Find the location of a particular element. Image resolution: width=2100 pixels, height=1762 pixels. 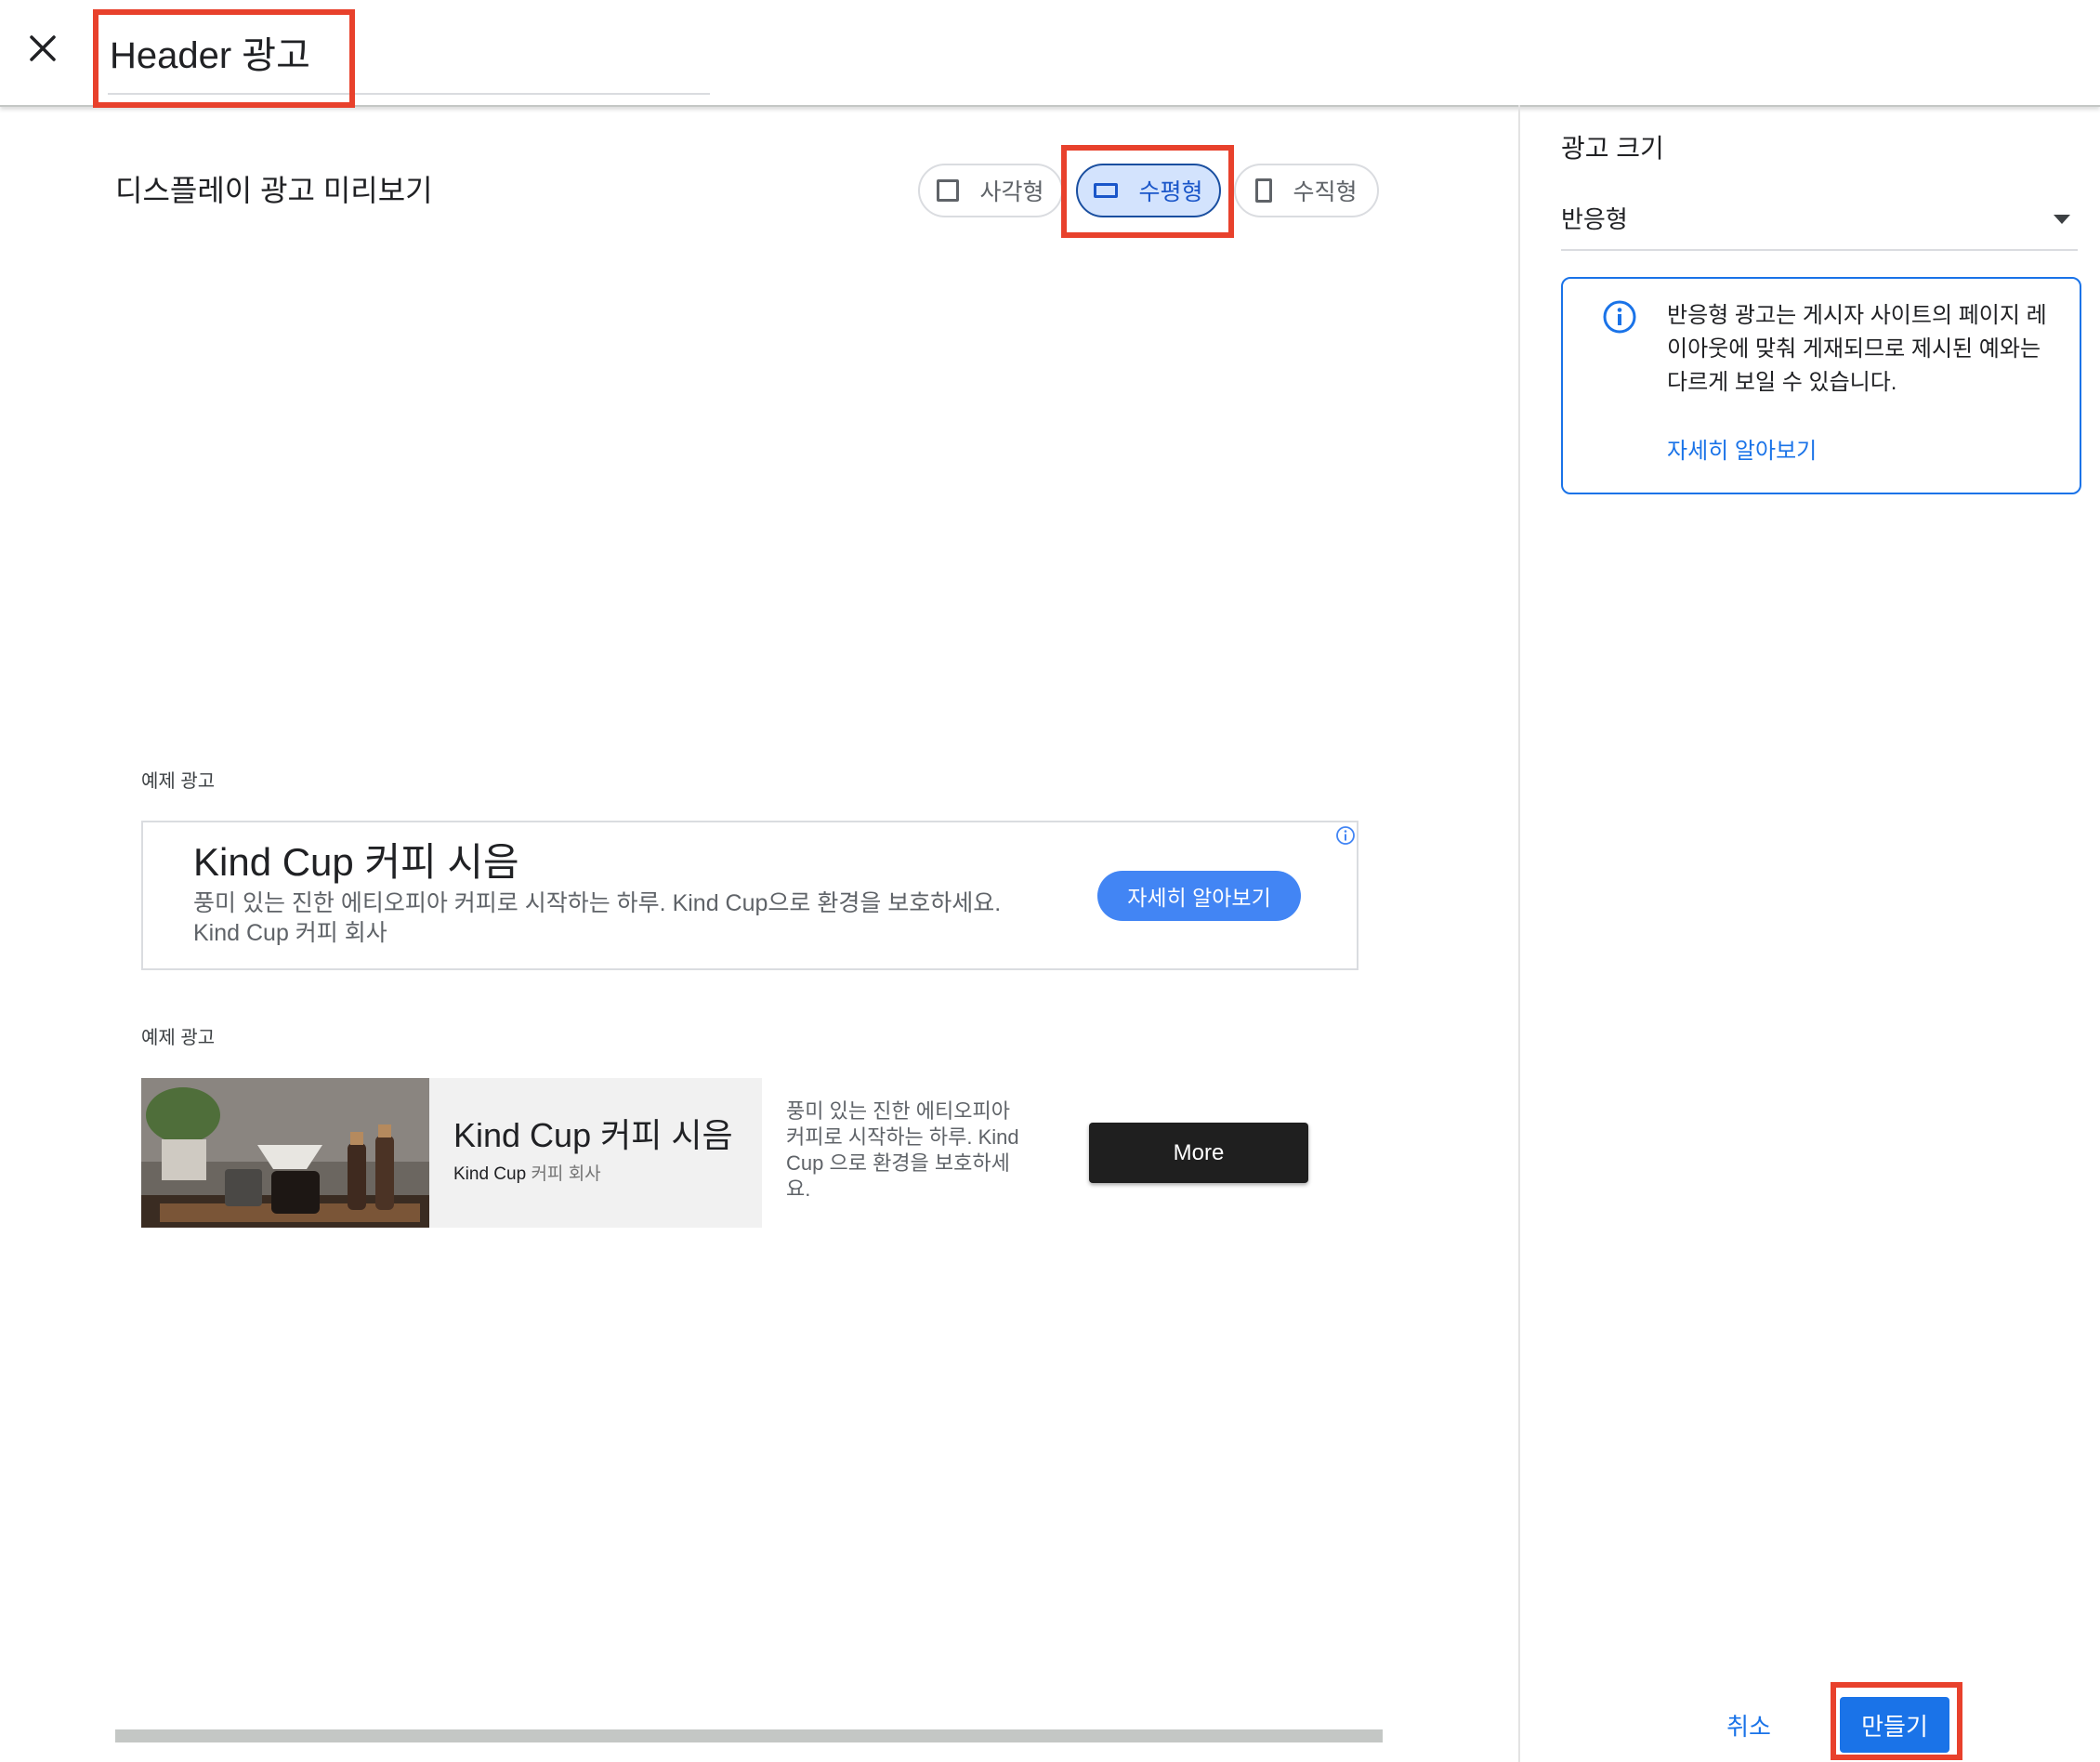

horizontal-scrollbar is located at coordinates (749, 1736).